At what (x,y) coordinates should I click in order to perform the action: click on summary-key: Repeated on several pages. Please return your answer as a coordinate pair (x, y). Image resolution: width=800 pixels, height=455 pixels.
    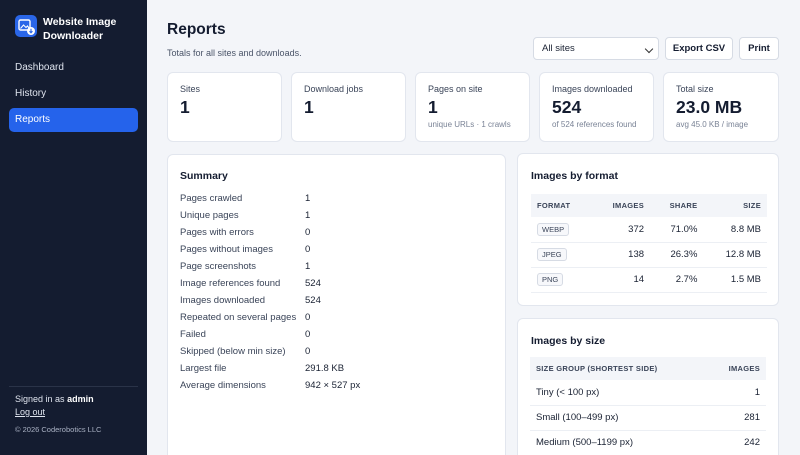
    Looking at the image, I should click on (238, 317).